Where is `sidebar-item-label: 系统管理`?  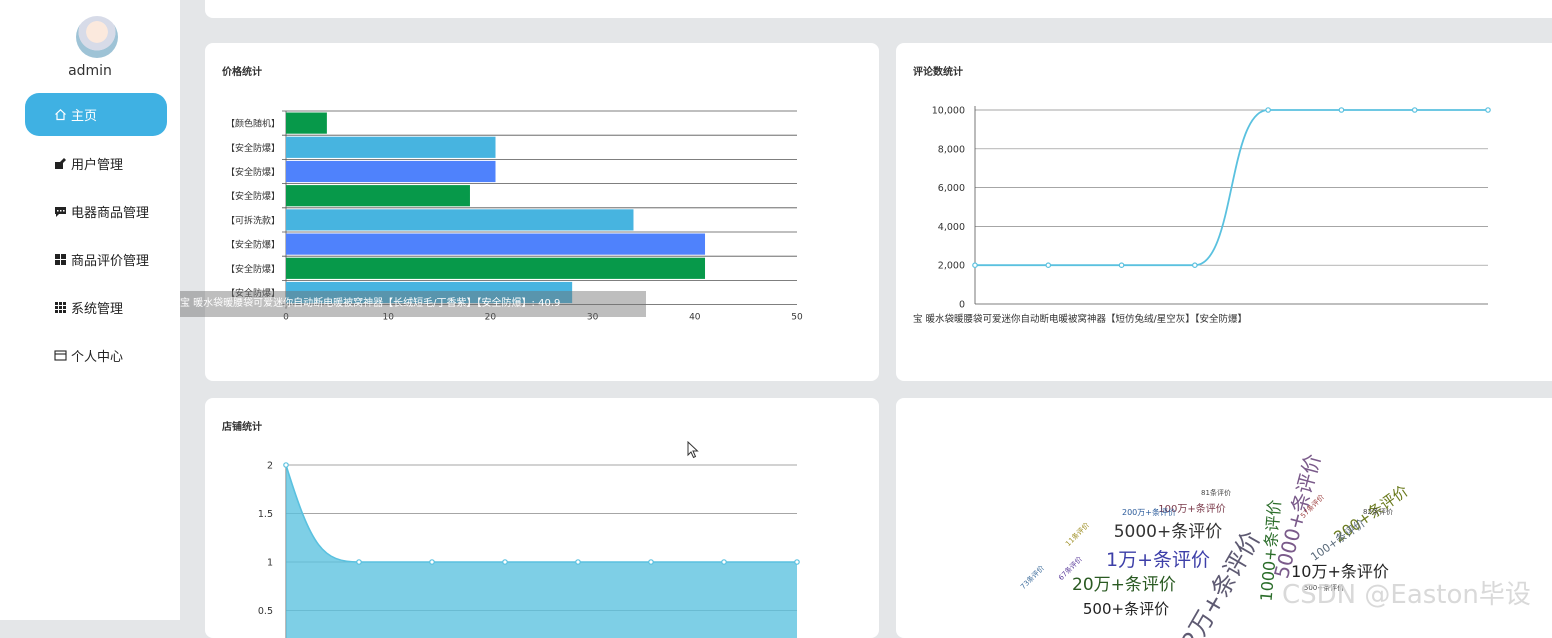 sidebar-item-label: 系统管理 is located at coordinates (97, 309).